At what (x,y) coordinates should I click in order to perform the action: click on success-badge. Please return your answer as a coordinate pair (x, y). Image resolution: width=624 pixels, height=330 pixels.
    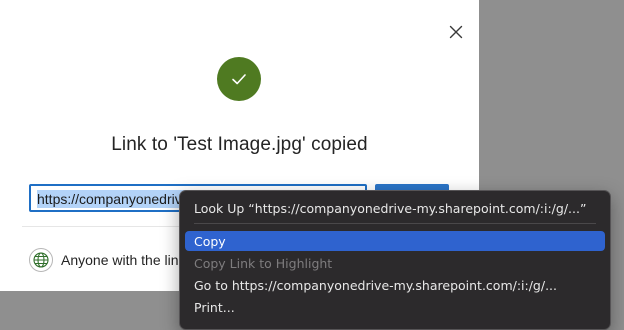
    Looking at the image, I should click on (239, 79).